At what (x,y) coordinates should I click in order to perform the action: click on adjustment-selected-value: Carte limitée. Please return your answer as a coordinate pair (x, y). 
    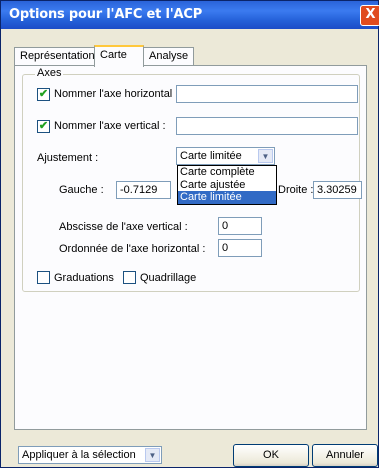
    Looking at the image, I should click on (211, 156).